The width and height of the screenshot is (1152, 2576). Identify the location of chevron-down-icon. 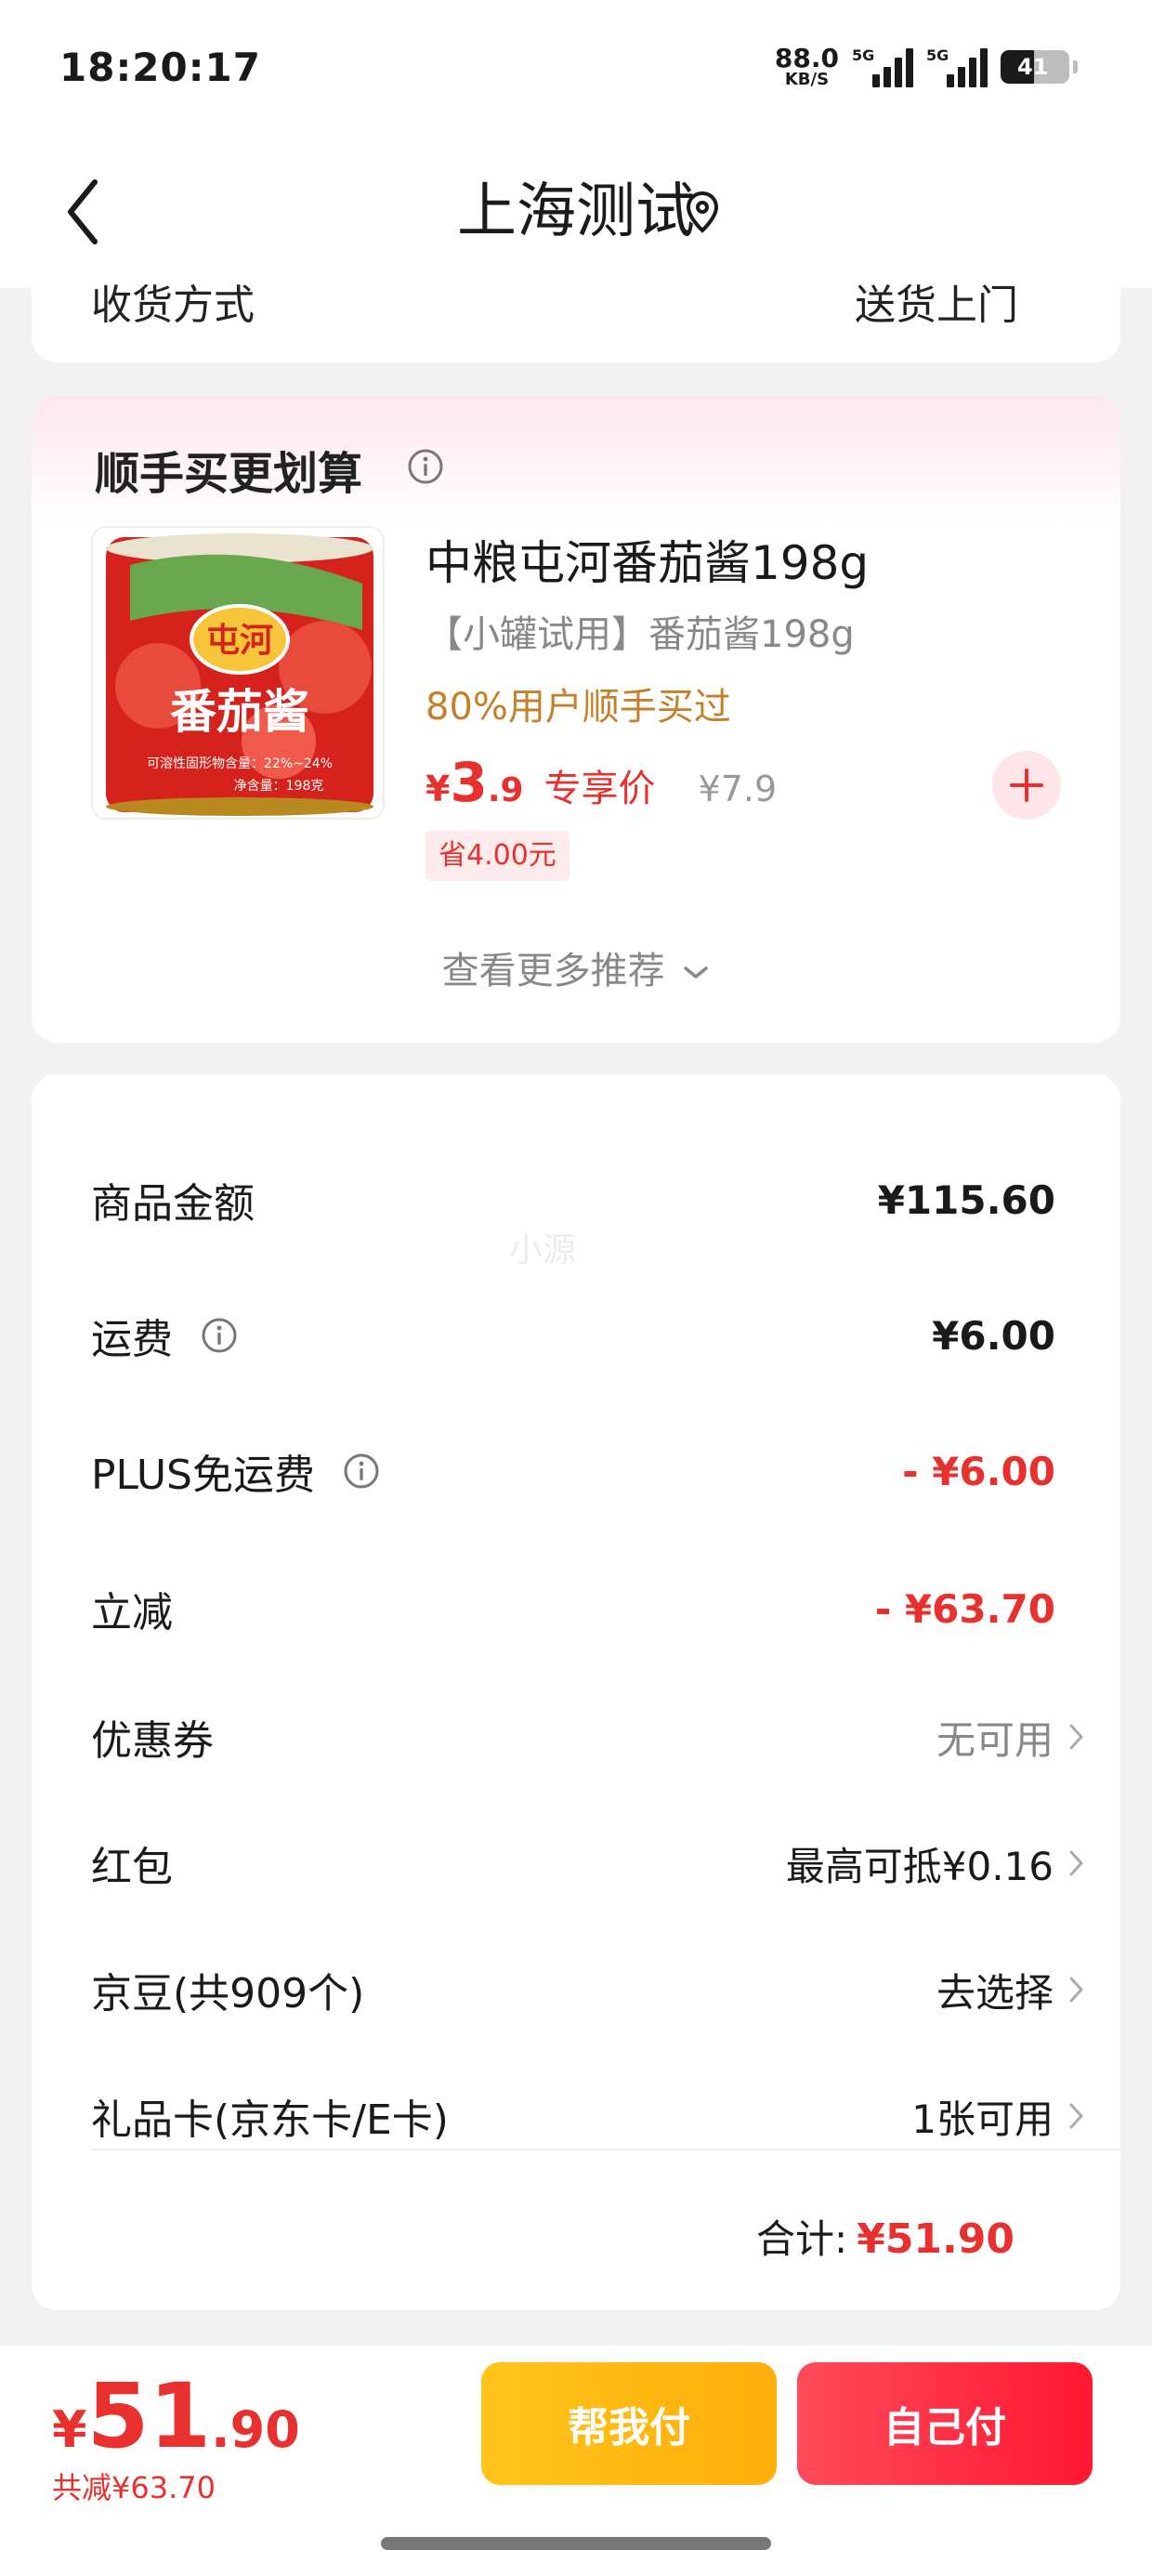
(696, 972).